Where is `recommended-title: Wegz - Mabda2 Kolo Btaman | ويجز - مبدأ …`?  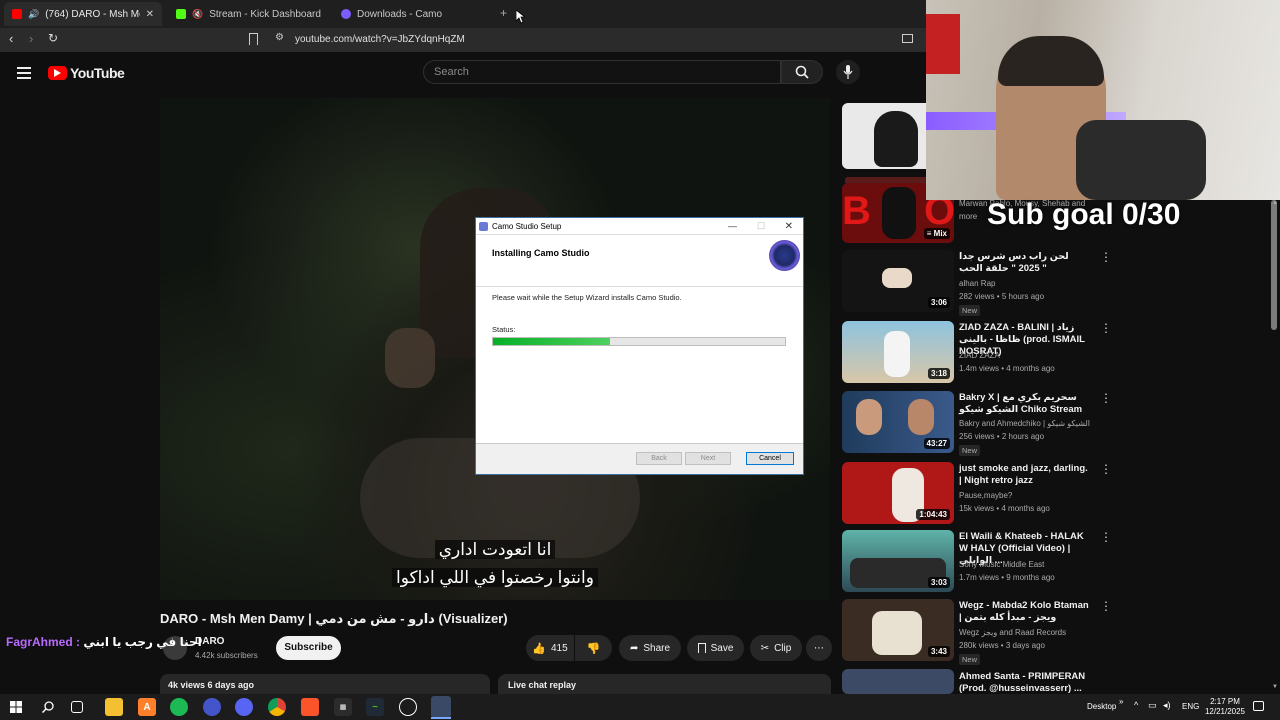 recommended-title: Wegz - Mabda2 Kolo Btaman | ويجز - مبدأ … is located at coordinates (1024, 612).